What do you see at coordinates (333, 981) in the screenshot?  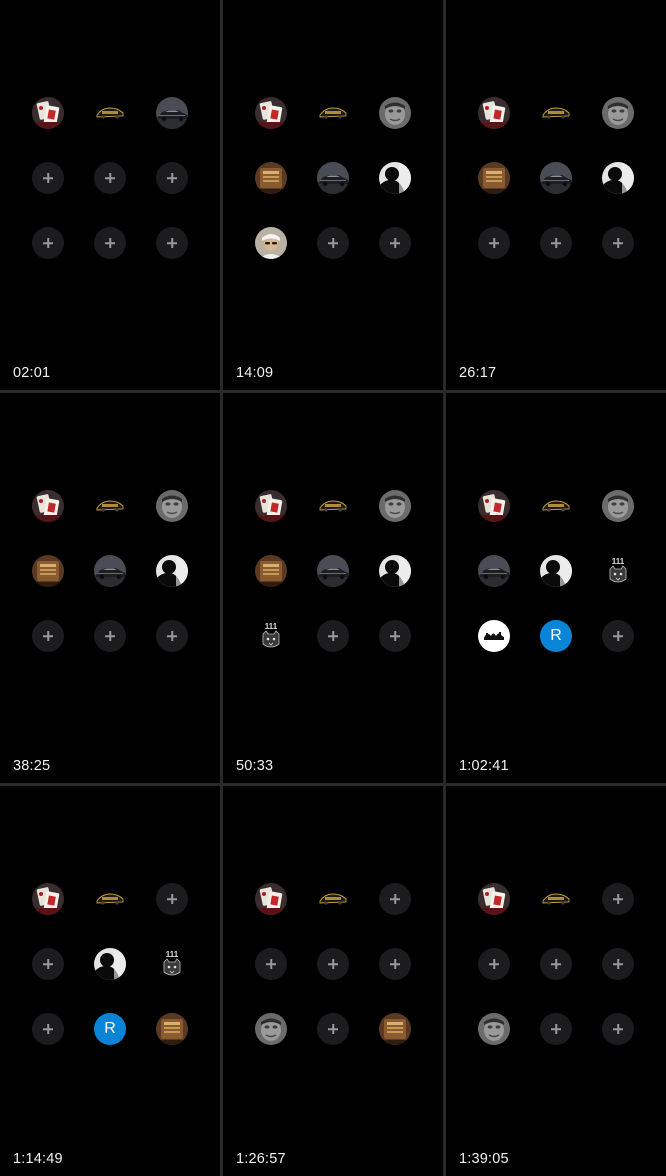 I see `frame-panel: 1:26:57` at bounding box center [333, 981].